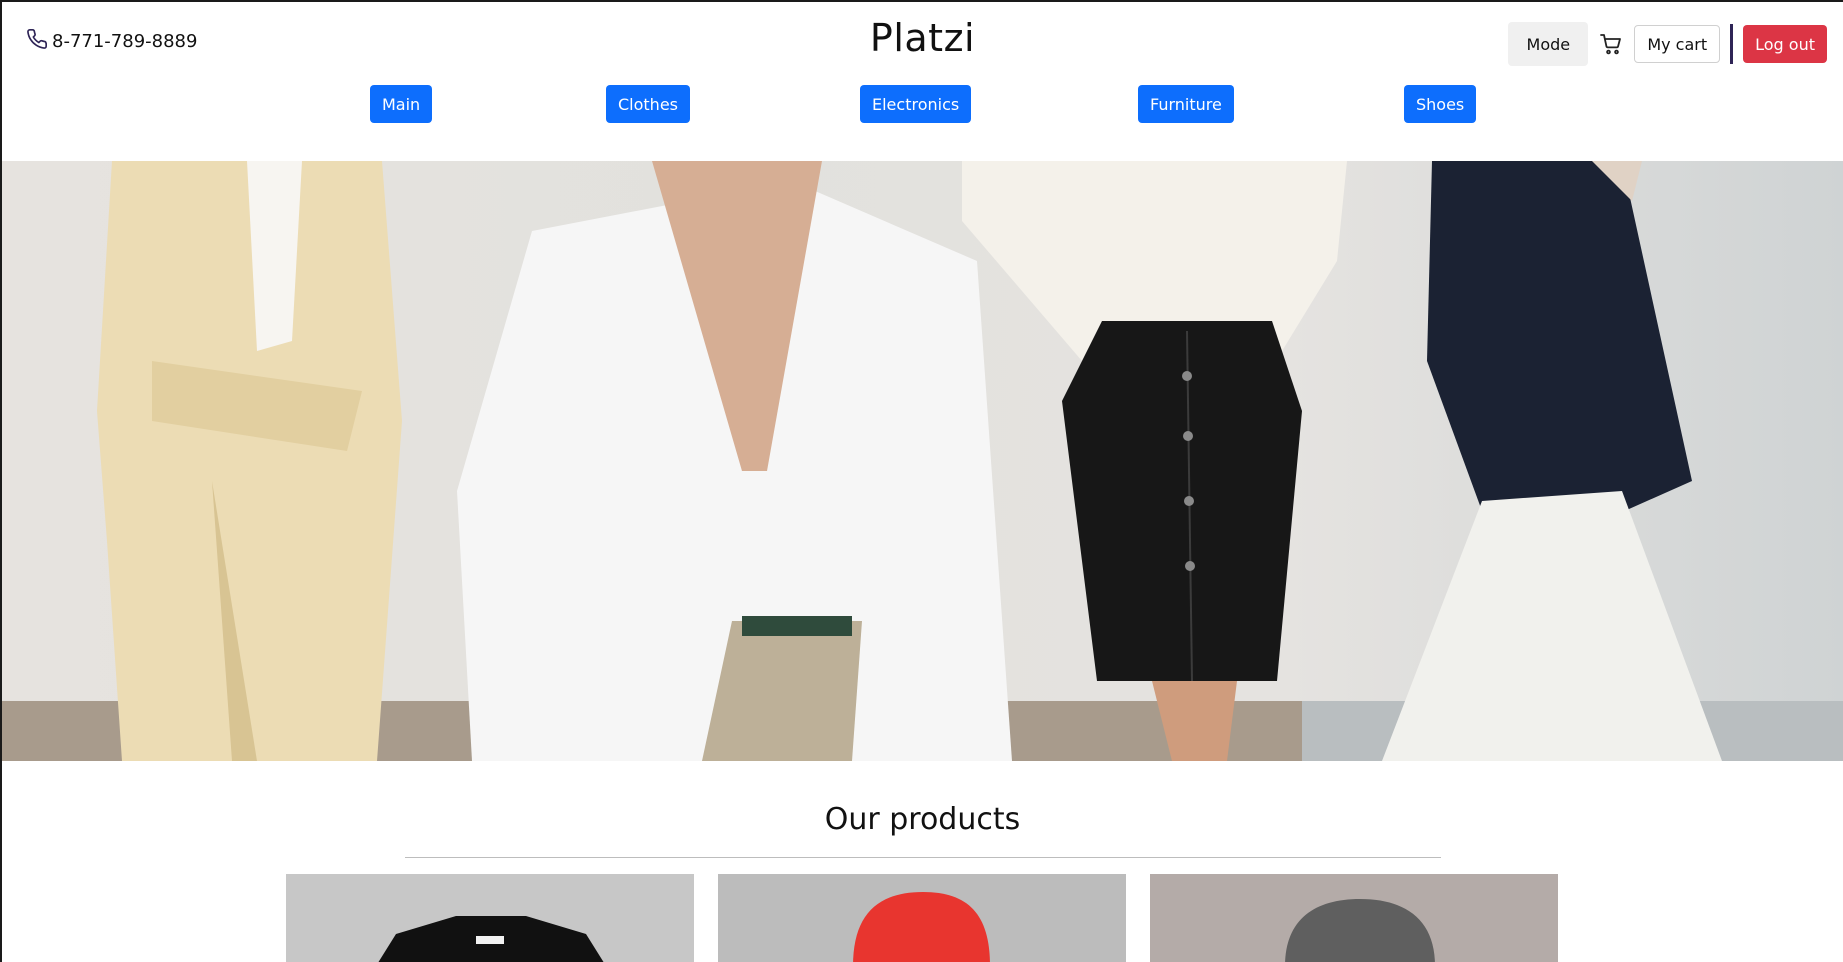 The image size is (1843, 962). I want to click on category-clothes-button: Clothes, so click(648, 104).